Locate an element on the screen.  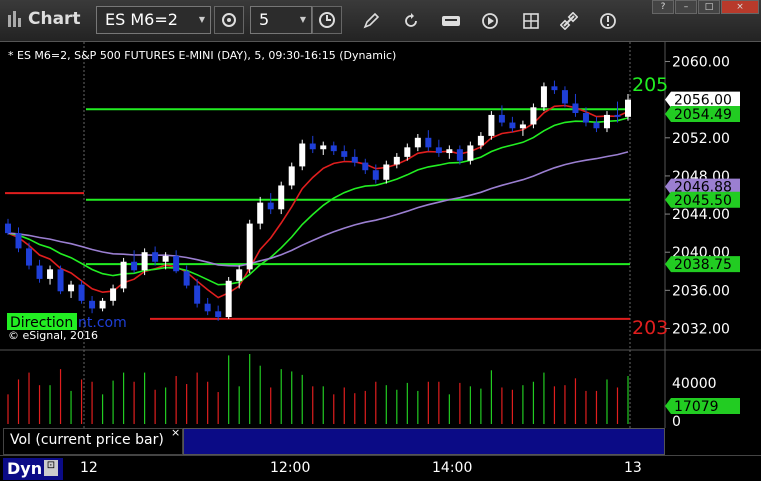
price-tag-label: 2045.50 is located at coordinates (703, 201).